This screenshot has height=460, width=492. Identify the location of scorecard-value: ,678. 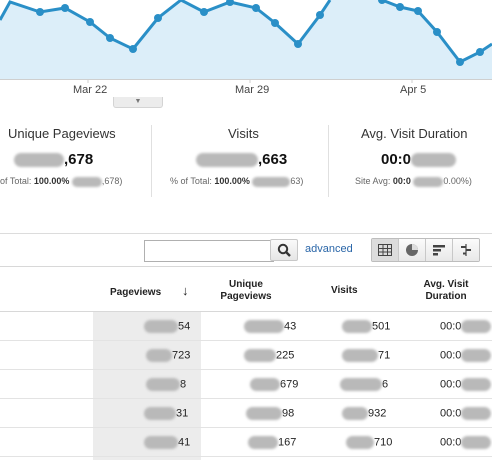
(53, 159).